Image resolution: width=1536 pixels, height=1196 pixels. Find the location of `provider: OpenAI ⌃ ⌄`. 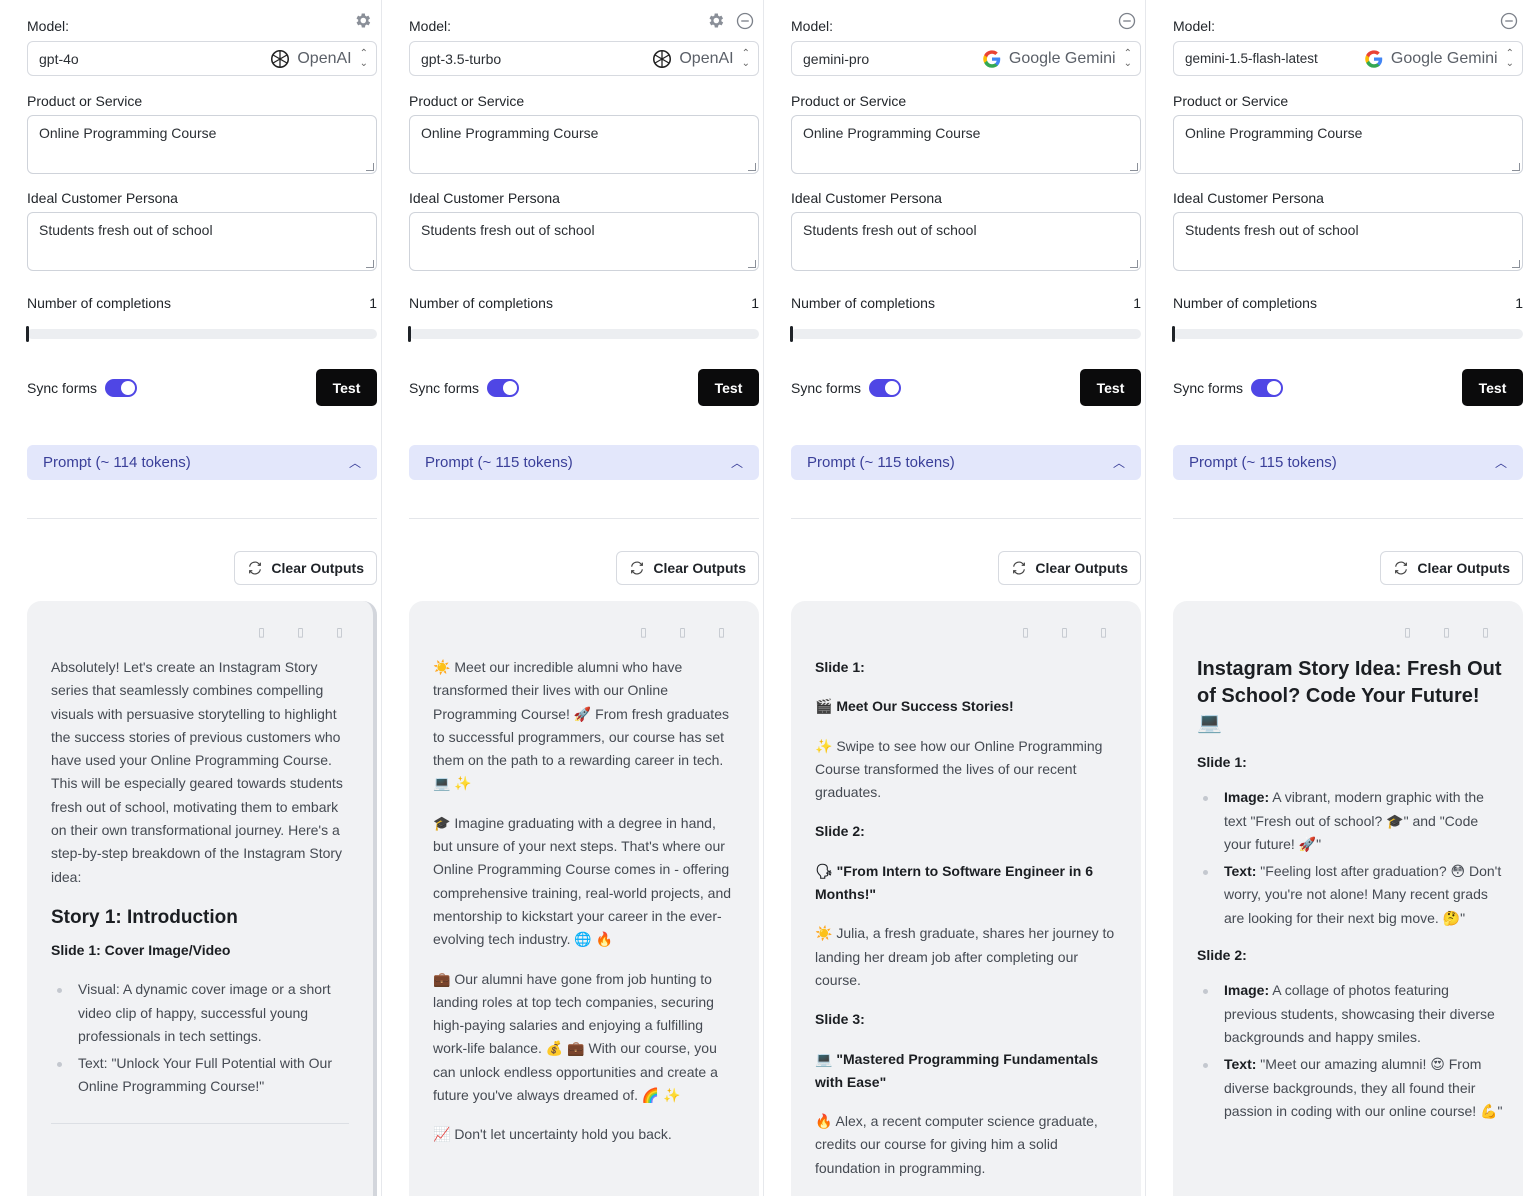

provider: OpenAI ⌃ ⌄ is located at coordinates (700, 59).